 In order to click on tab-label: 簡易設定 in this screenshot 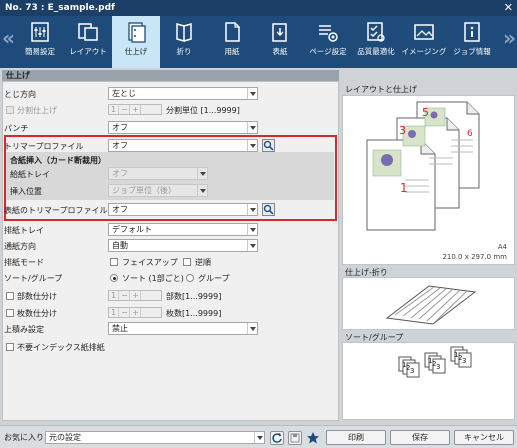, I will do `click(40, 51)`.